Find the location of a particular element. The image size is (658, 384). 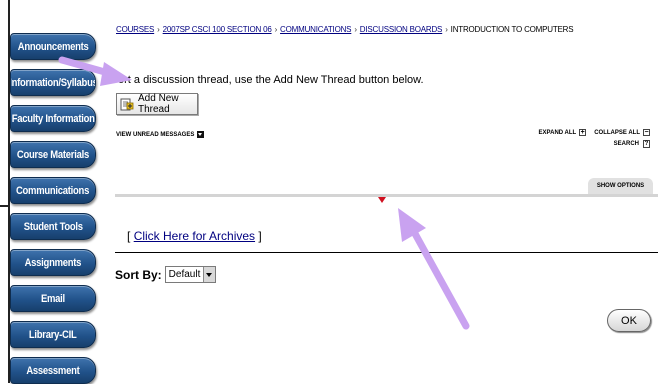

sidebar-tick is located at coordinates (5, 206).